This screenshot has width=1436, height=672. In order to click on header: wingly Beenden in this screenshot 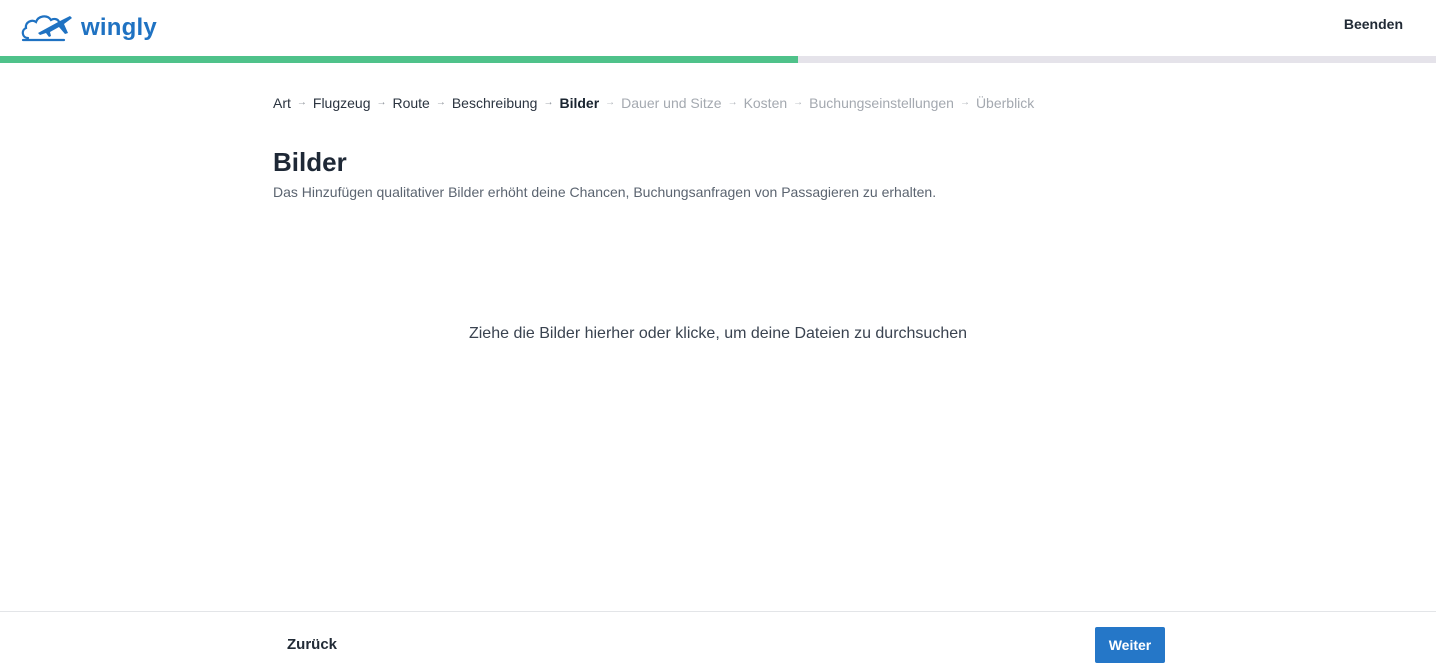, I will do `click(718, 28)`.